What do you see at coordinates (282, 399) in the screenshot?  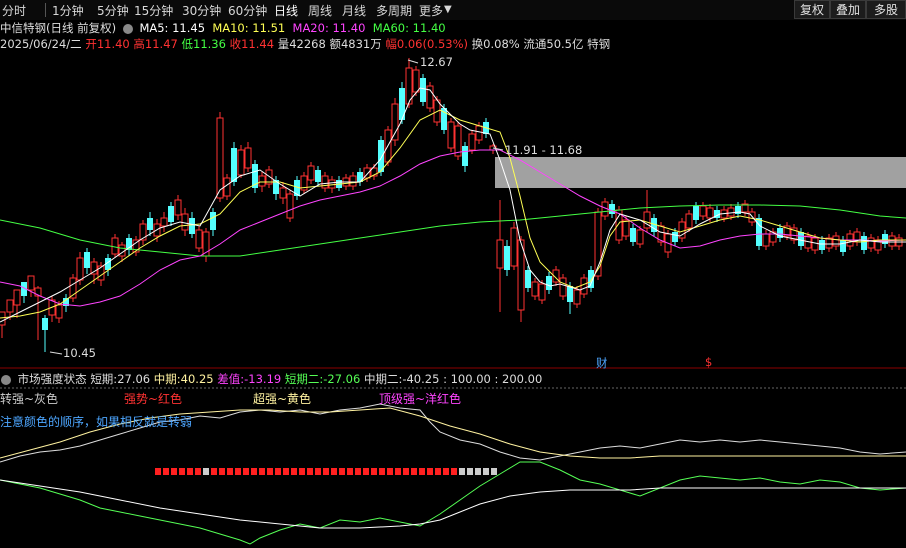 I see `legend-yellow: 超强~黄色` at bounding box center [282, 399].